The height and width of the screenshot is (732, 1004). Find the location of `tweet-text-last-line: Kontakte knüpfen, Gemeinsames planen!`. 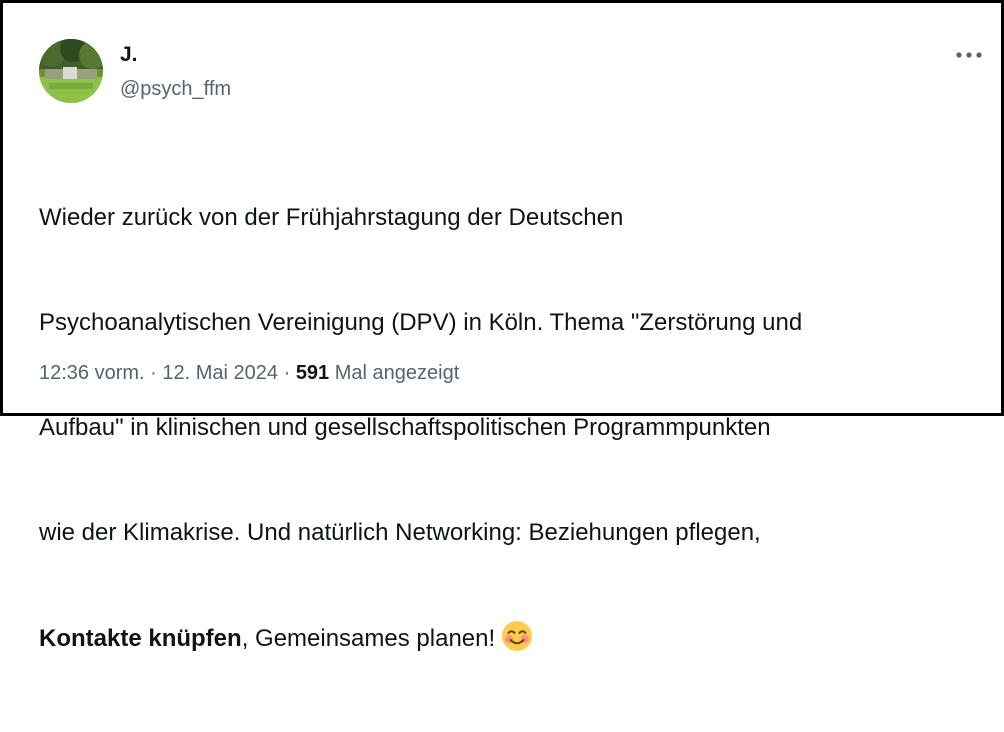

tweet-text-last-line: Kontakte knüpfen, Gemeinsames planen! is located at coordinates (509, 641).